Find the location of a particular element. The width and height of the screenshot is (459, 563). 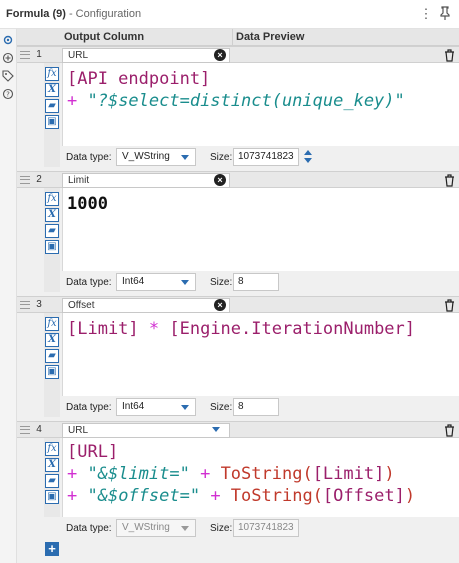

pin-icon is located at coordinates (445, 14).